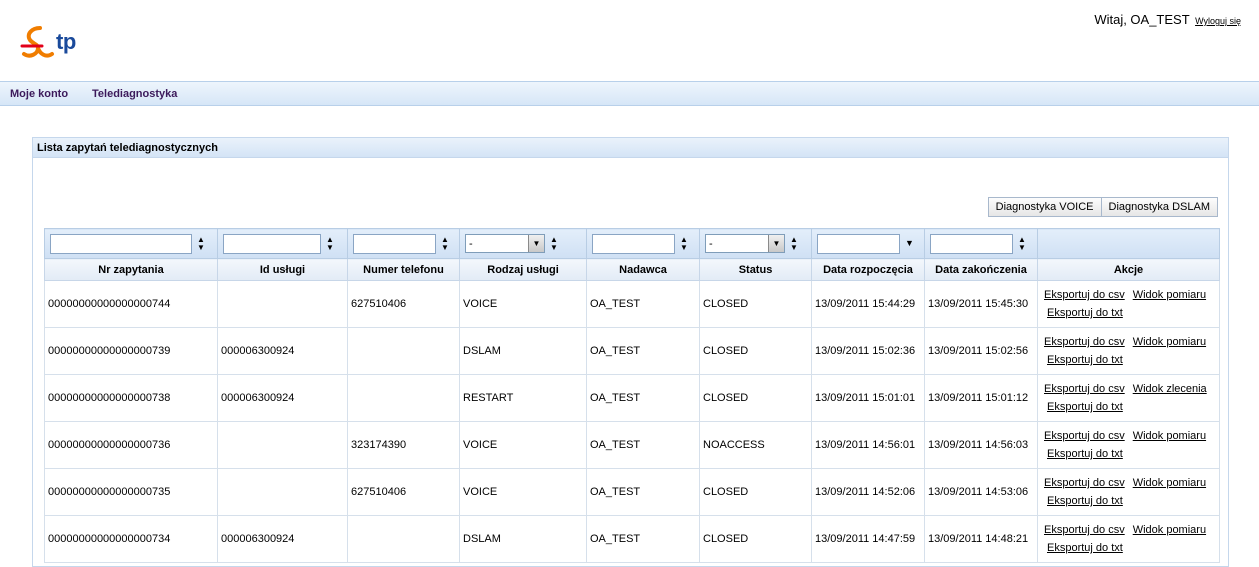  I want to click on col-header-akcje: Akcje, so click(1128, 269).